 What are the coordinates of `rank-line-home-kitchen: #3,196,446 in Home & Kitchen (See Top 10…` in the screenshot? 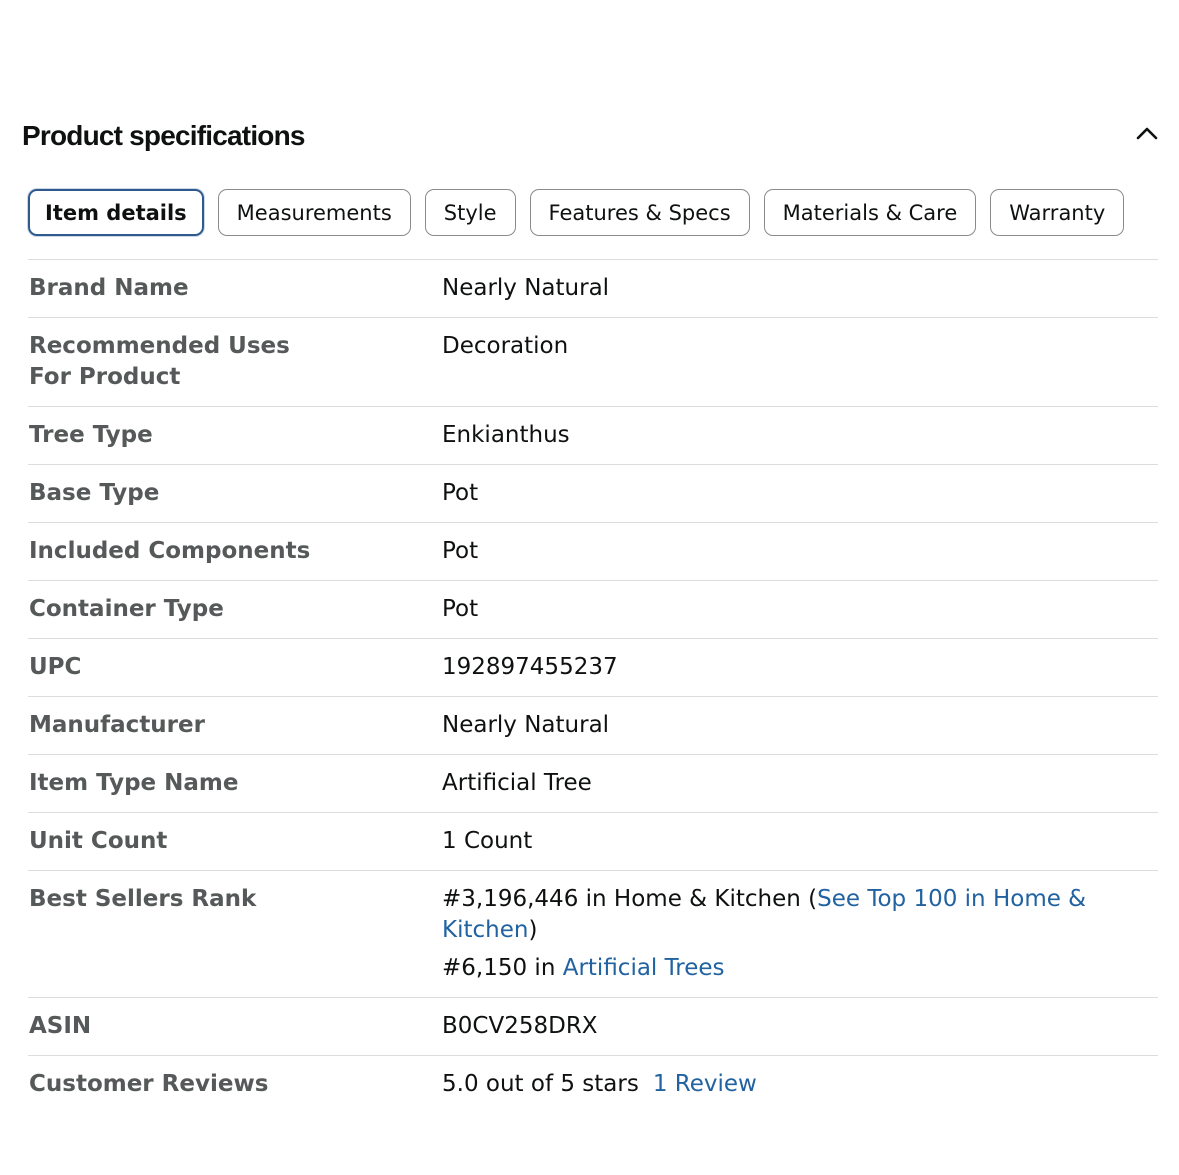 It's located at (770, 915).